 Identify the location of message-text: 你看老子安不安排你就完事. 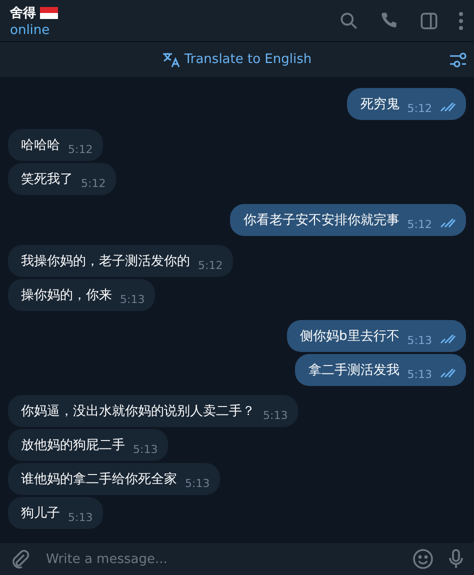
(321, 220).